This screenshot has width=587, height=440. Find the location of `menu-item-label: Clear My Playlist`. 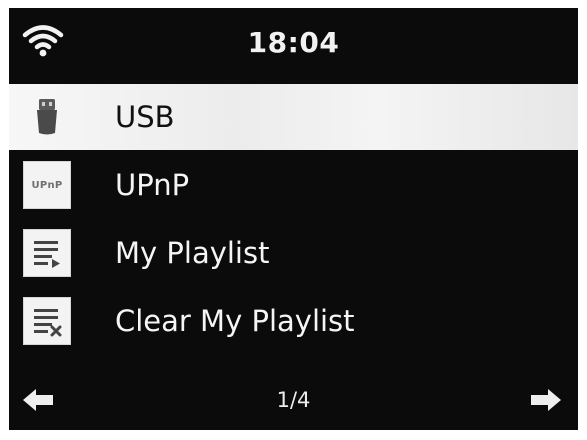

menu-item-label: Clear My Playlist is located at coordinates (235, 321).